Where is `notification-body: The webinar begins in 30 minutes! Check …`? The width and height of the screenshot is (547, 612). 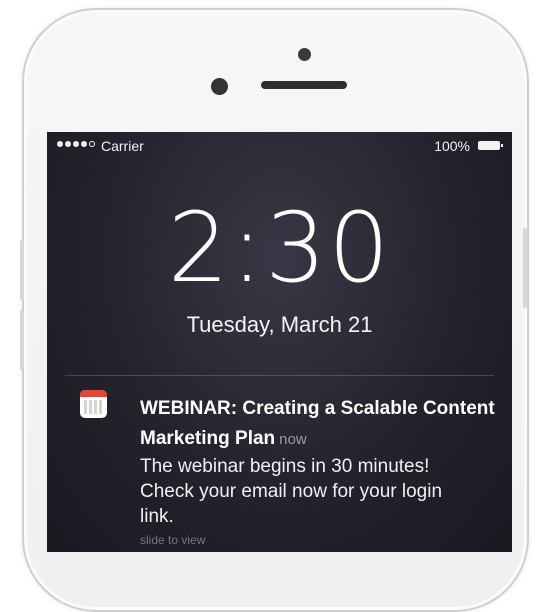
notification-body: The webinar begins in 30 minutes! Check … is located at coordinates (300, 491).